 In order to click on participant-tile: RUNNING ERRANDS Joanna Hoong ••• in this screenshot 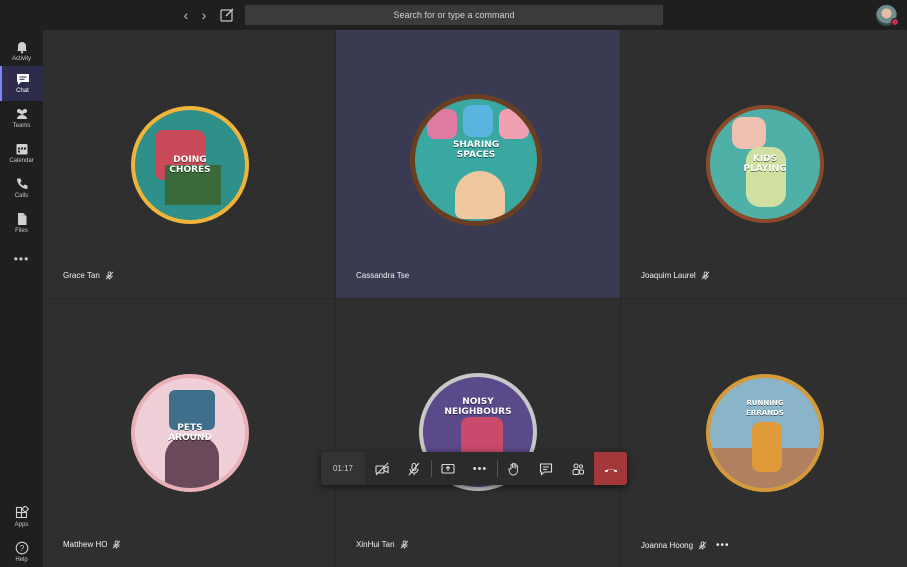, I will do `click(764, 433)`.